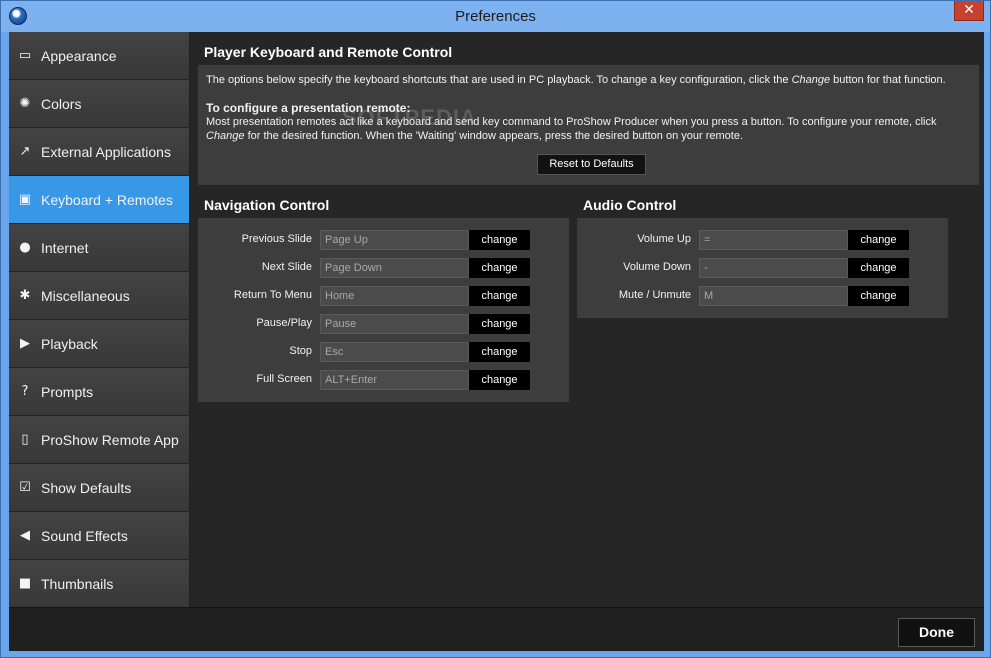  I want to click on close-button: ✕, so click(969, 11).